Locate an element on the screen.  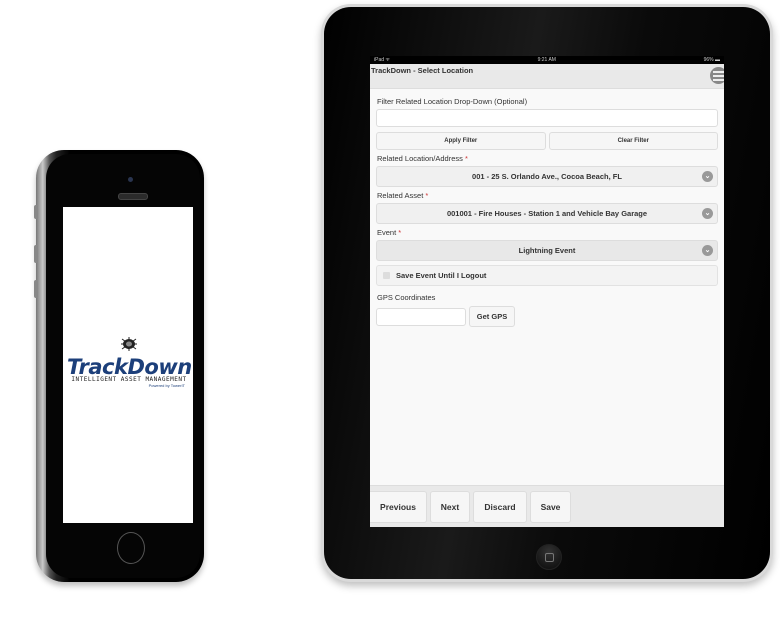
next-button: Next is located at coordinates (450, 506).